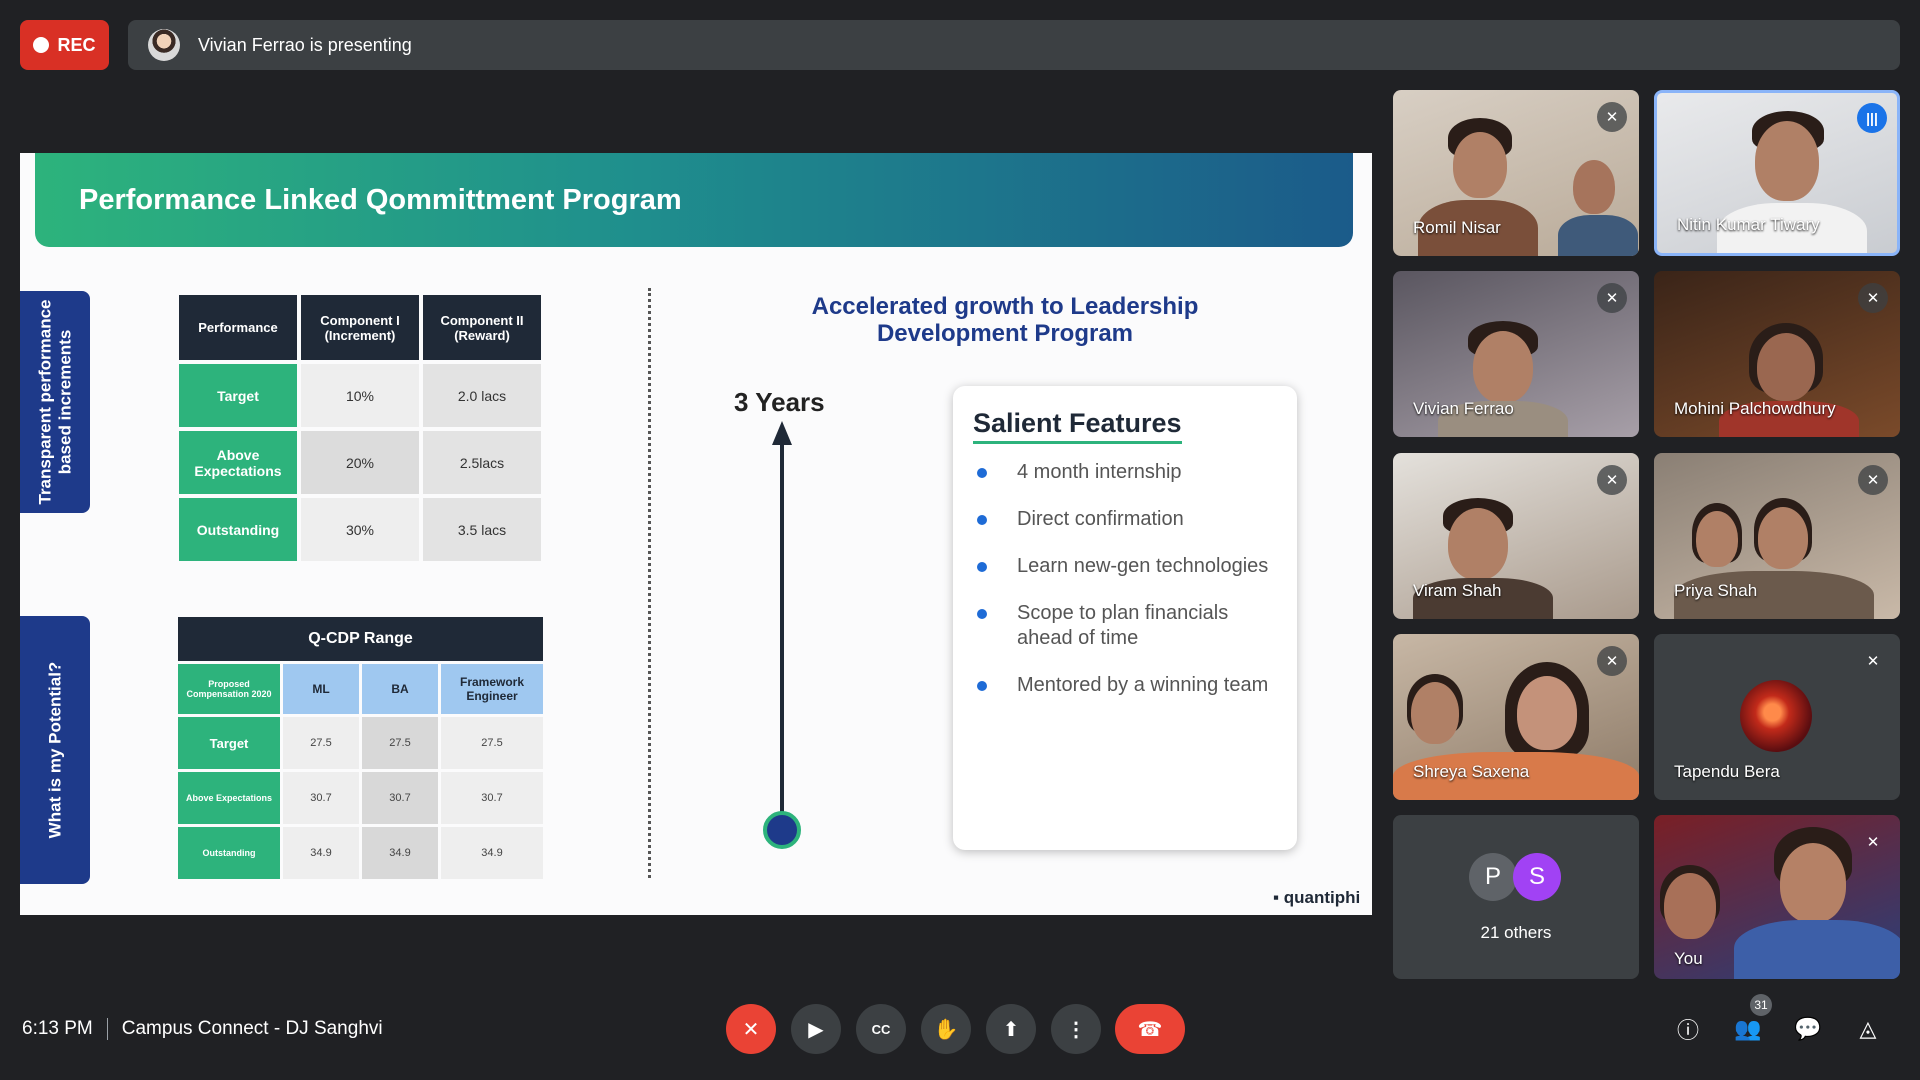  I want to click on feature-item: 4 month internship, so click(1125, 472).